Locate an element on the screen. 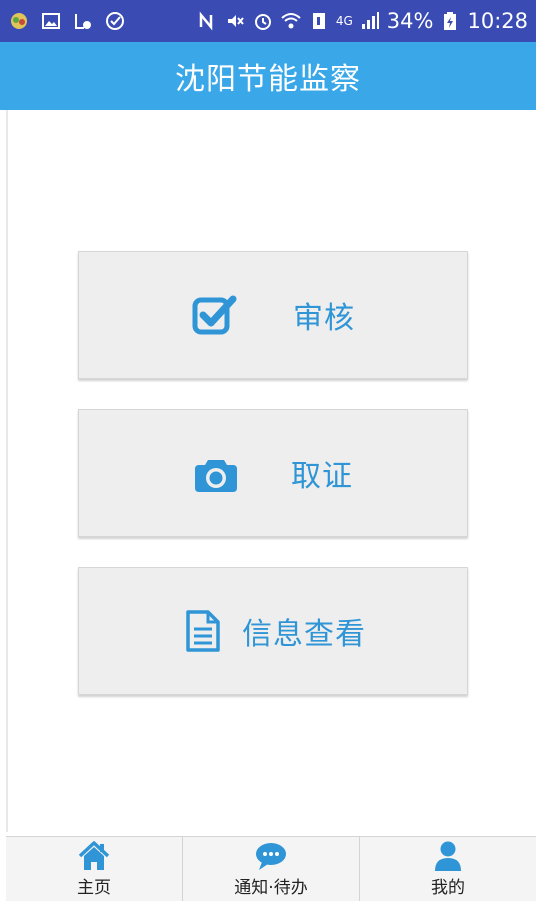 The width and height of the screenshot is (536, 901). left-edge-divider is located at coordinates (7, 471).